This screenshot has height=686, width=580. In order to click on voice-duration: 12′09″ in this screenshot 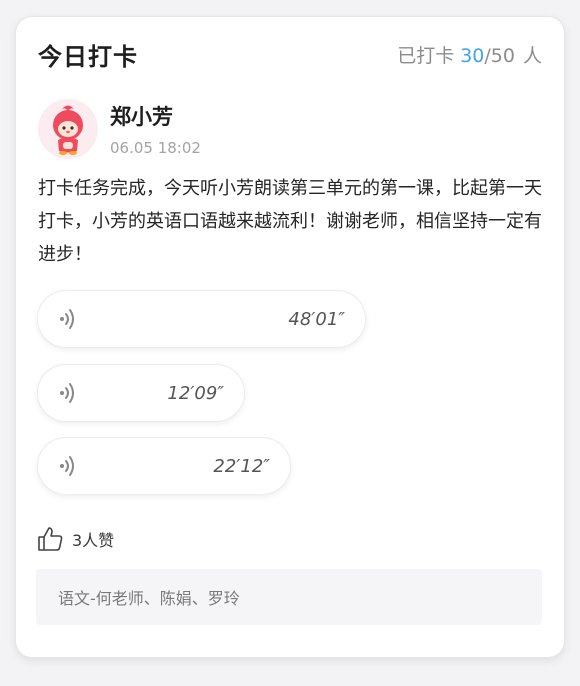, I will do `click(195, 393)`.